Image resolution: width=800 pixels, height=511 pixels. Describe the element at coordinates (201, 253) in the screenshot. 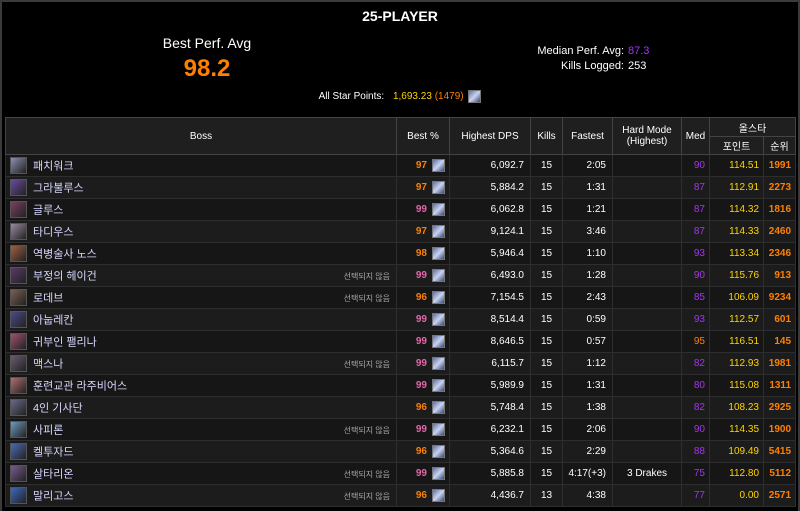

I see `boss-cell: 역병술사 노스` at that location.